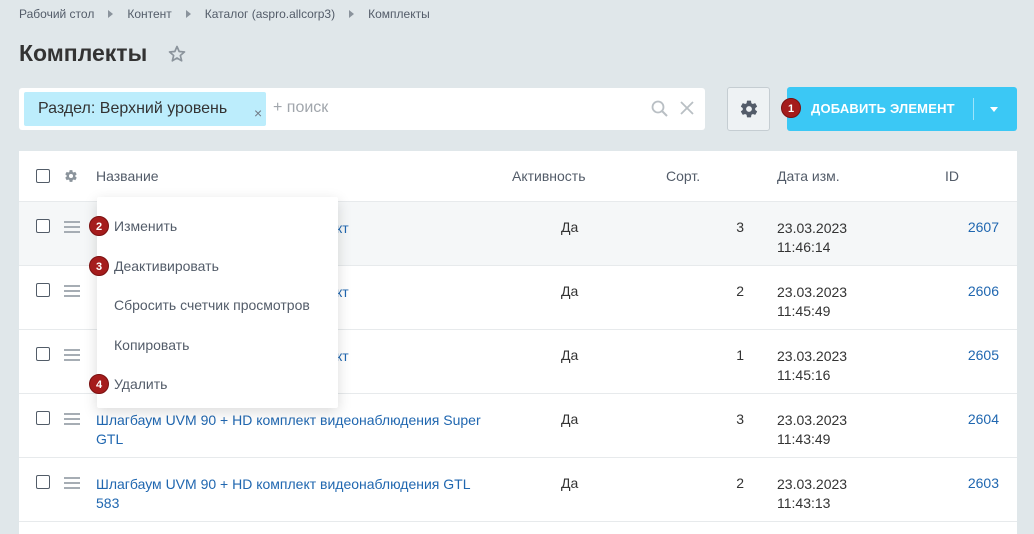 This screenshot has width=1034, height=534. I want to click on menu-item-deactivate: Деактивировать, so click(166, 266).